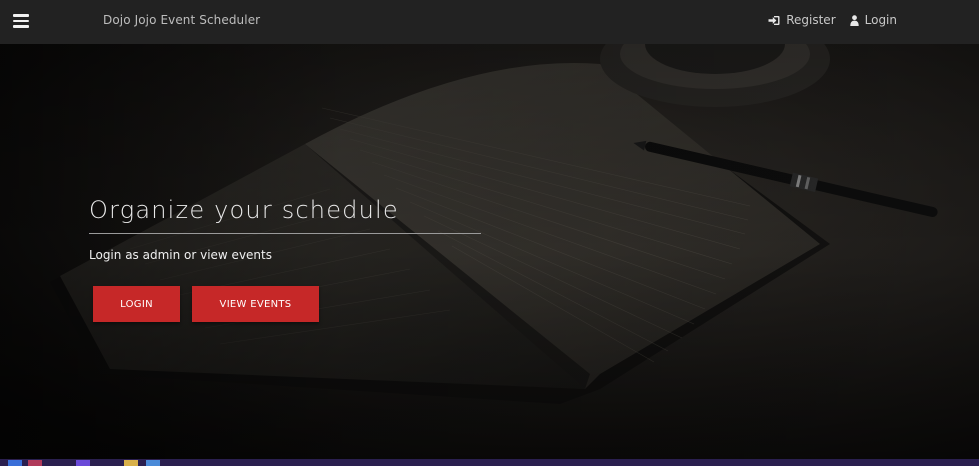 This screenshot has height=466, width=979. What do you see at coordinates (811, 20) in the screenshot?
I see `register-label: Register` at bounding box center [811, 20].